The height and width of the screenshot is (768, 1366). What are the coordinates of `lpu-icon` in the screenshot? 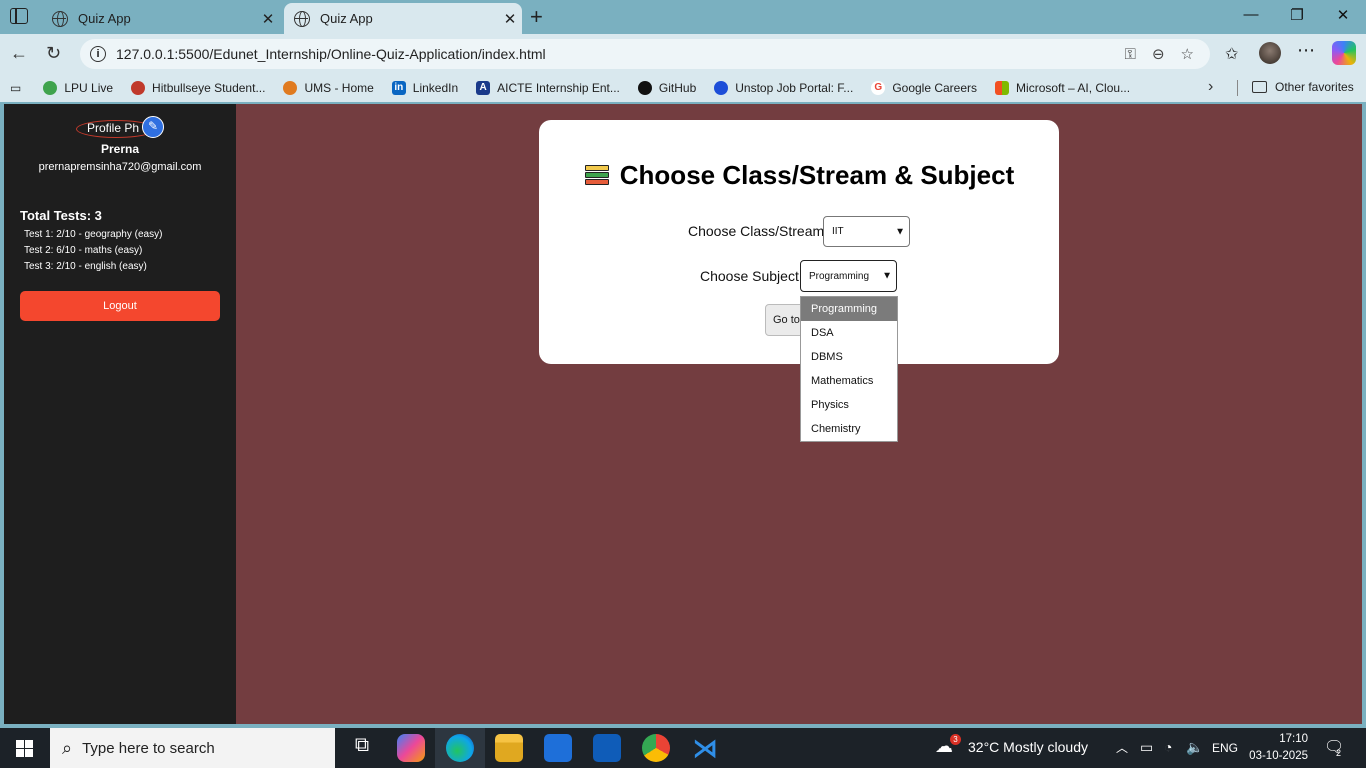 It's located at (50, 88).